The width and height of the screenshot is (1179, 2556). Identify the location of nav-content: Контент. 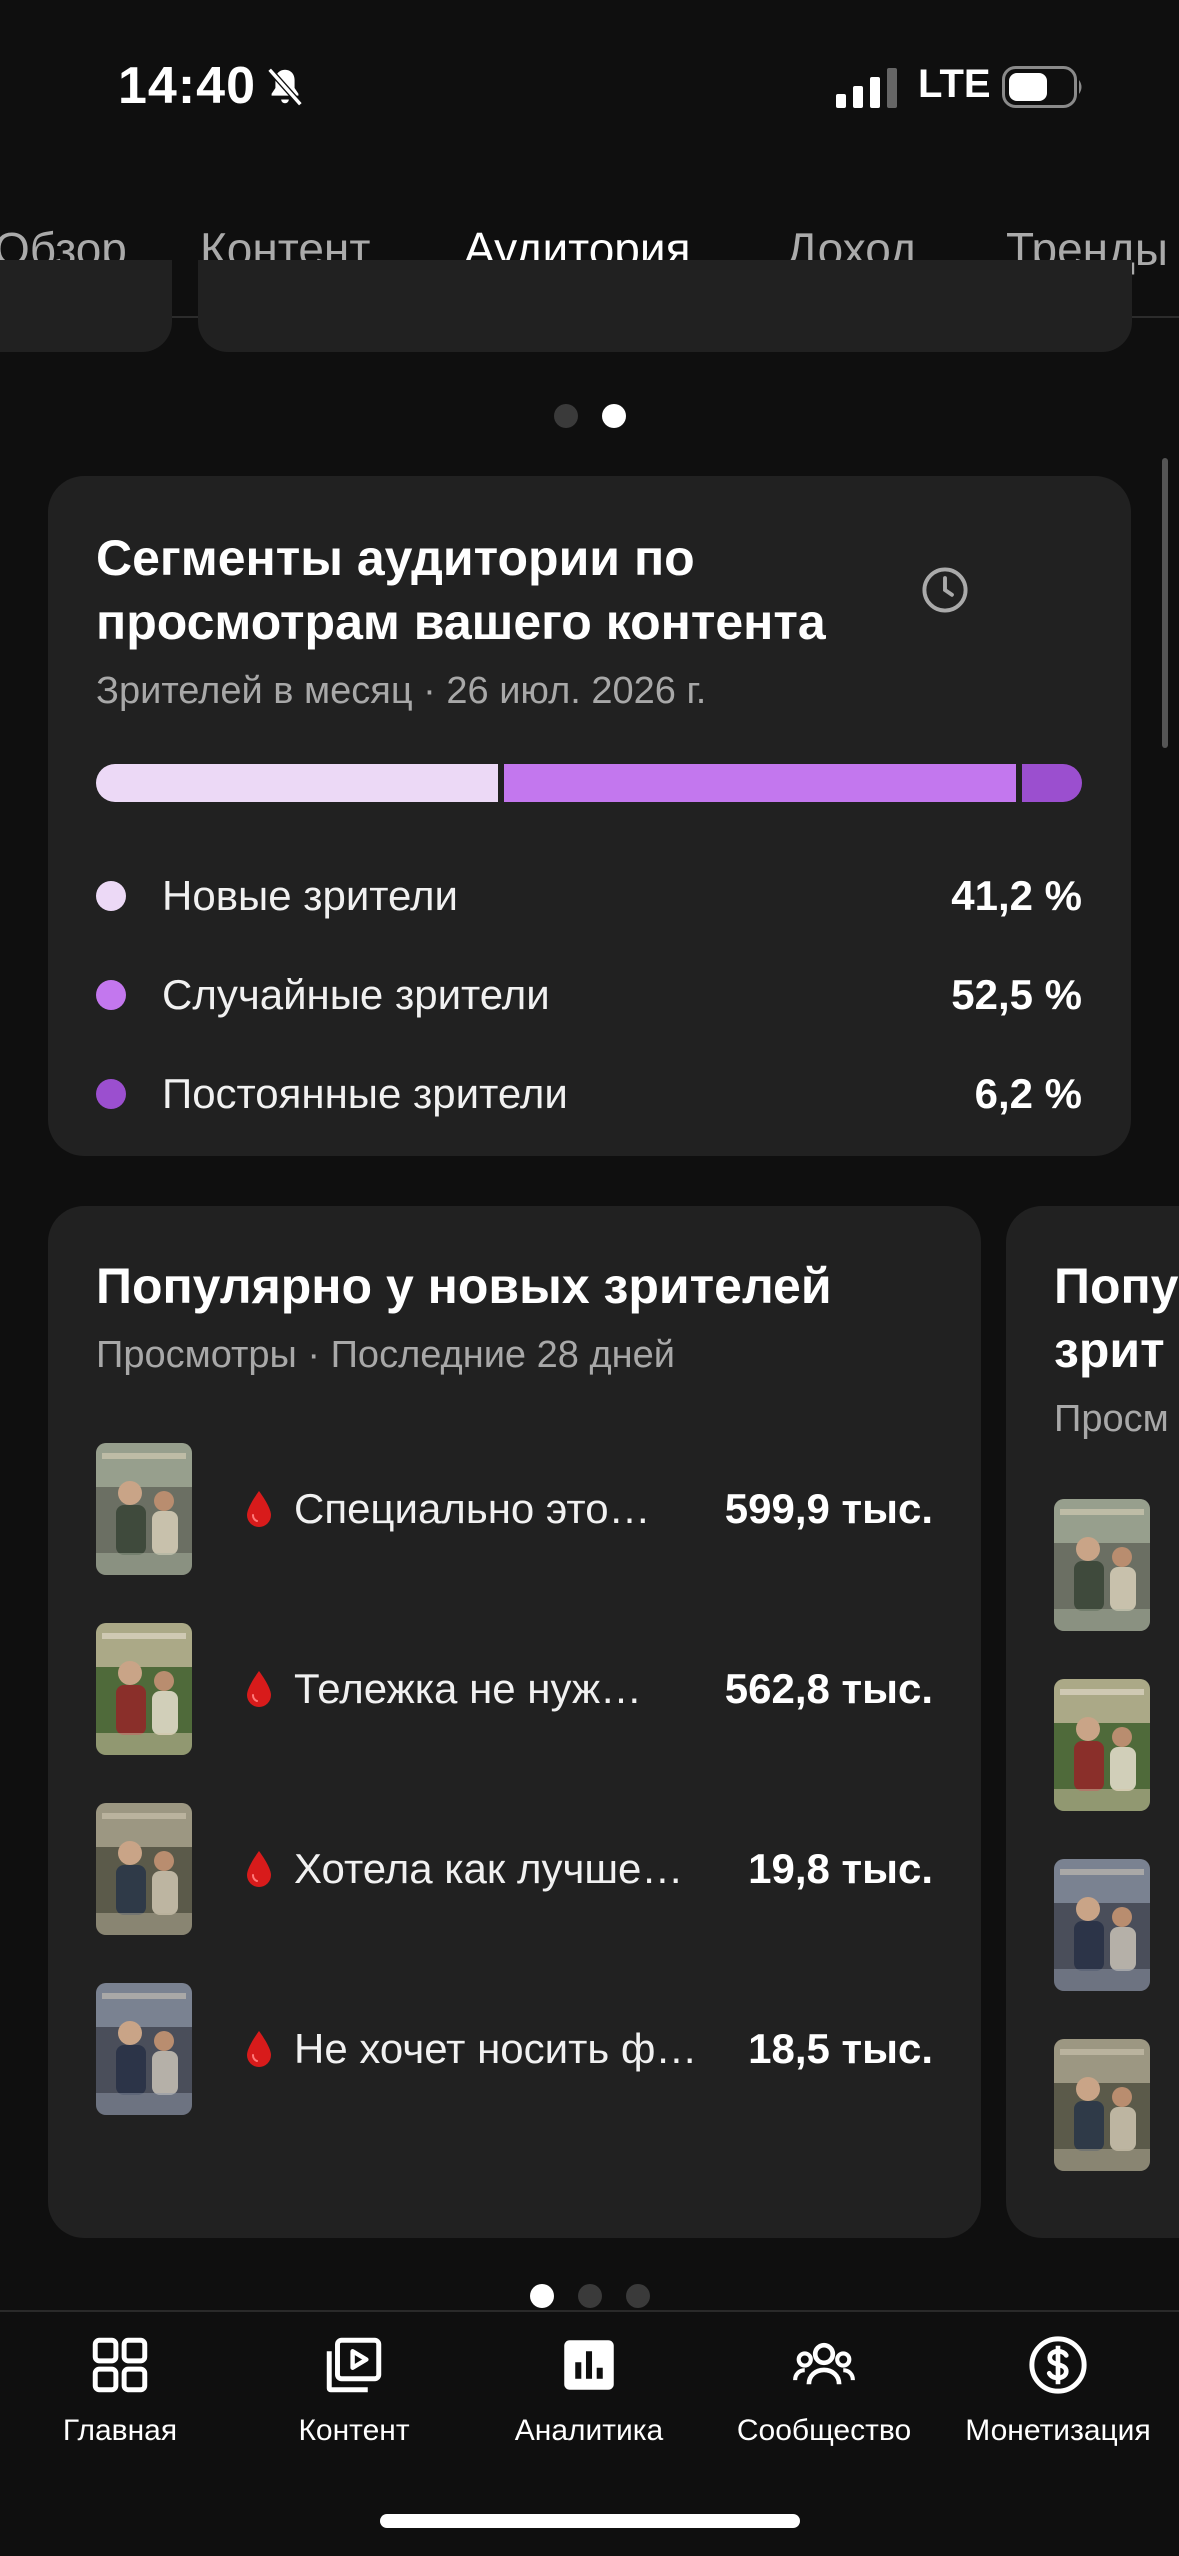
(354, 2390).